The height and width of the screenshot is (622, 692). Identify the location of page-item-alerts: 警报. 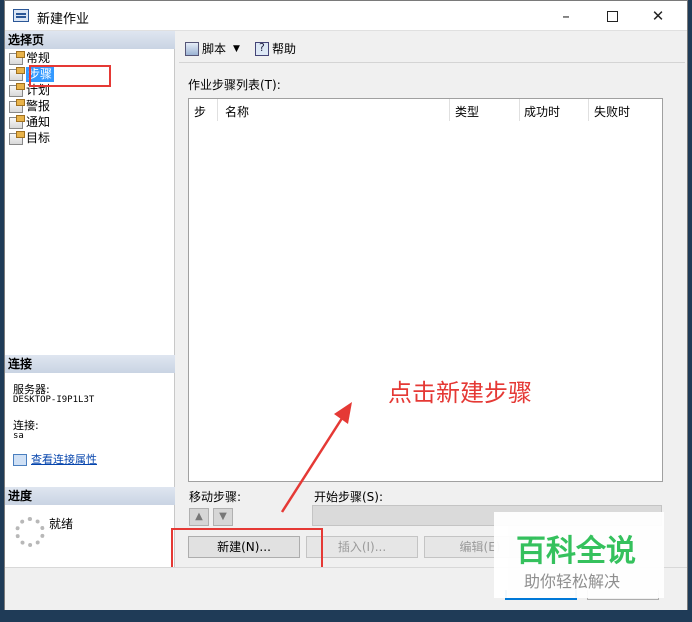
(30, 106).